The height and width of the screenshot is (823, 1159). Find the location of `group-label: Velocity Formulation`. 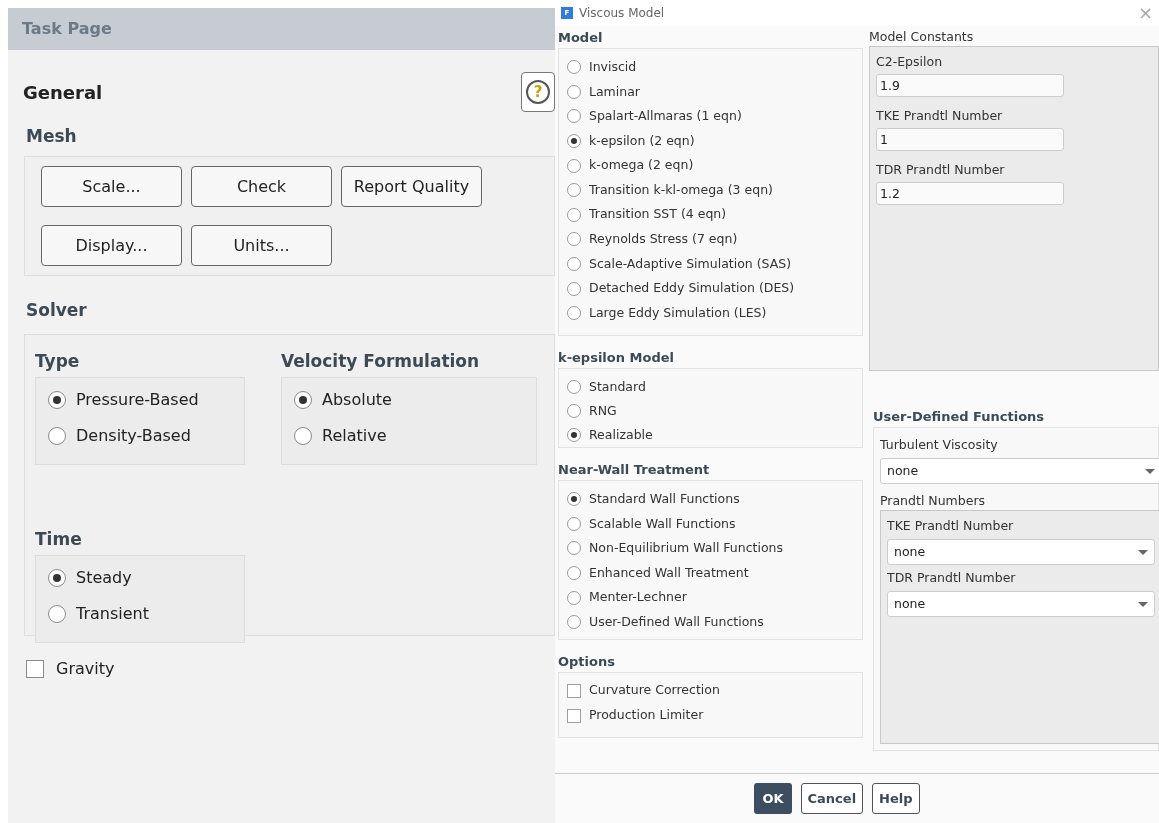

group-label: Velocity Formulation is located at coordinates (381, 361).